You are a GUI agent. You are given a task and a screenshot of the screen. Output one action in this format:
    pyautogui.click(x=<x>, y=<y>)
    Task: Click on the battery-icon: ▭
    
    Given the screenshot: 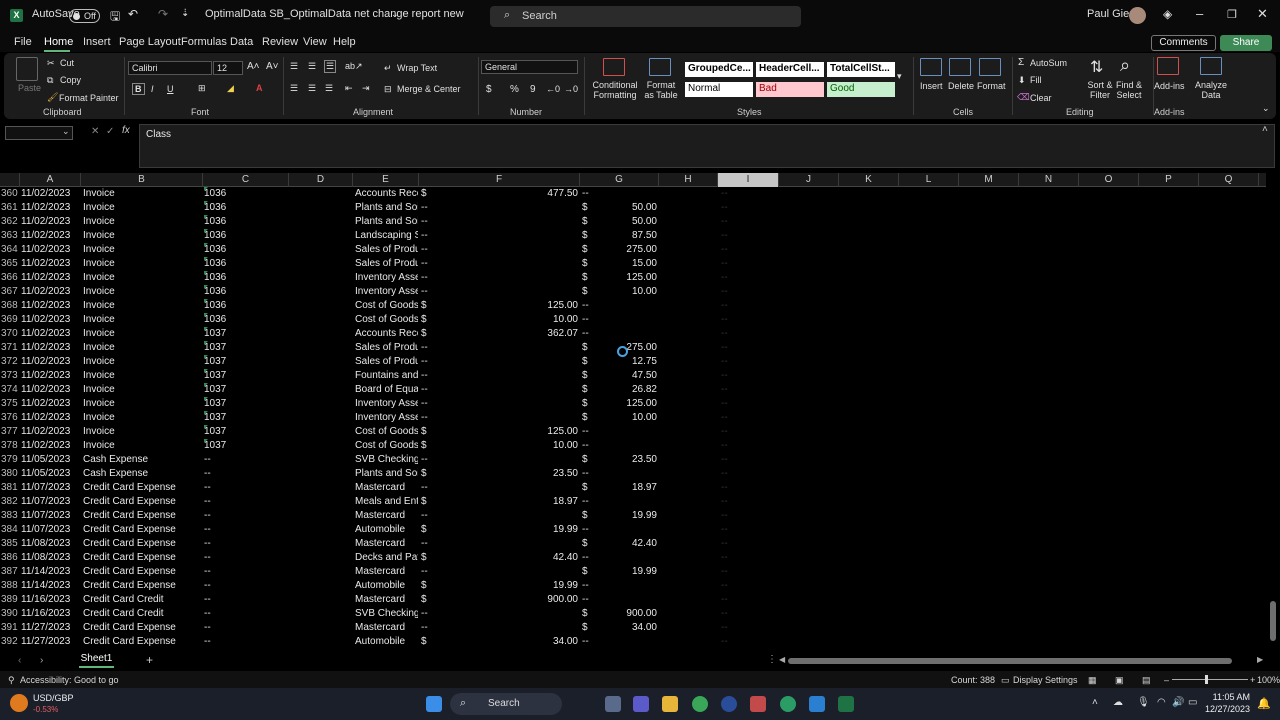 What is the action you would take?
    pyautogui.click(x=1192, y=702)
    